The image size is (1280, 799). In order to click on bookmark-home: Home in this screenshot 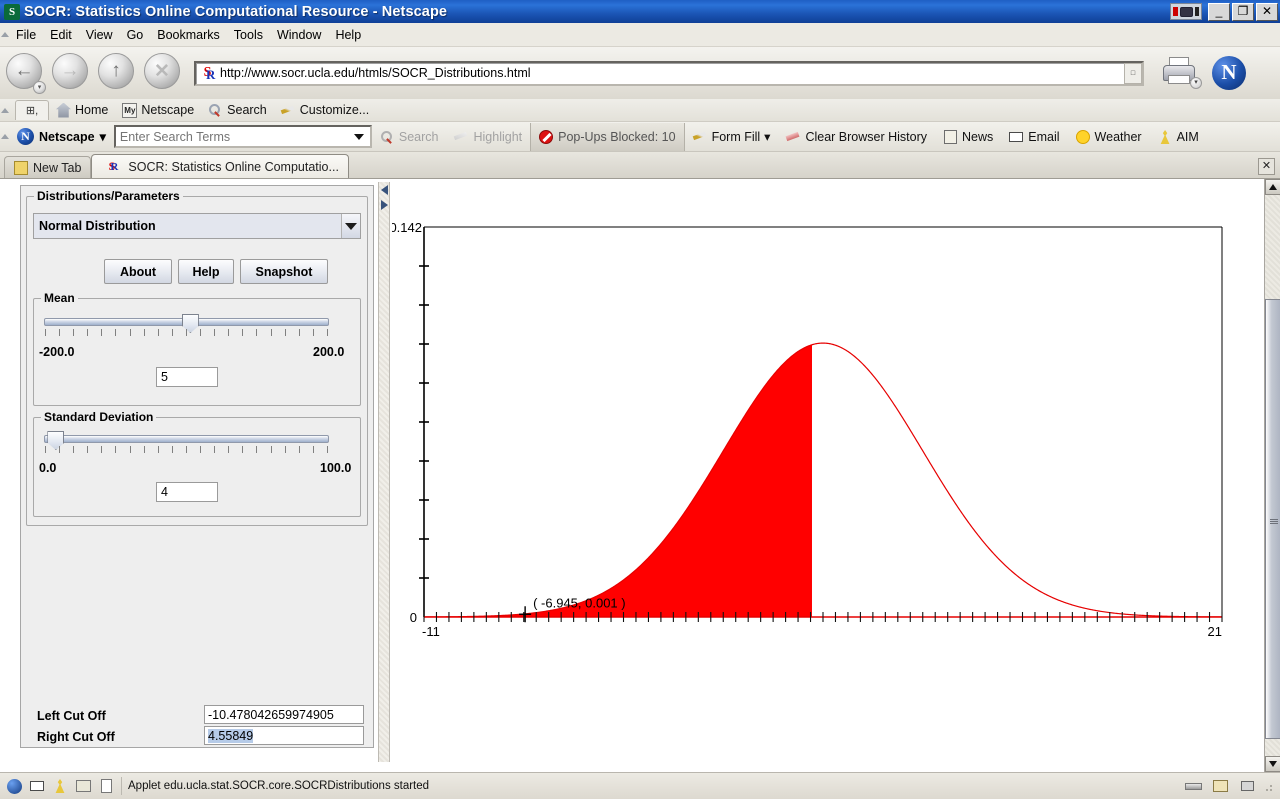, I will do `click(82, 110)`.